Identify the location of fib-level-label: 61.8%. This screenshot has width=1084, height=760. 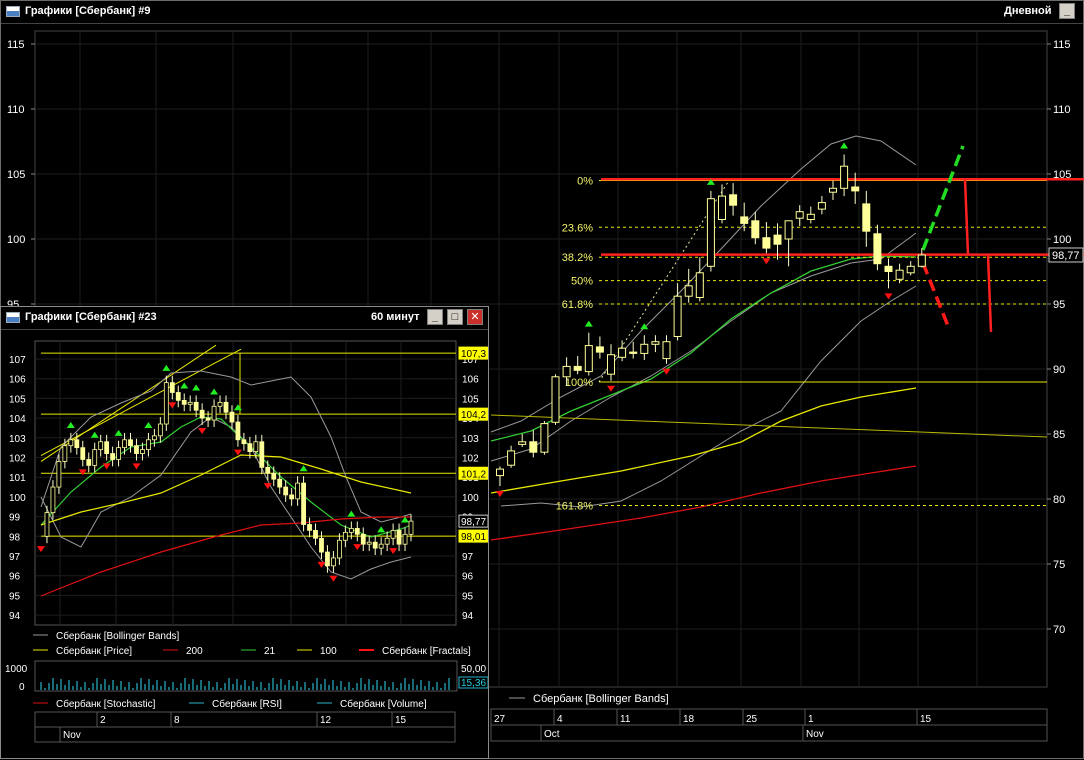
(577, 305).